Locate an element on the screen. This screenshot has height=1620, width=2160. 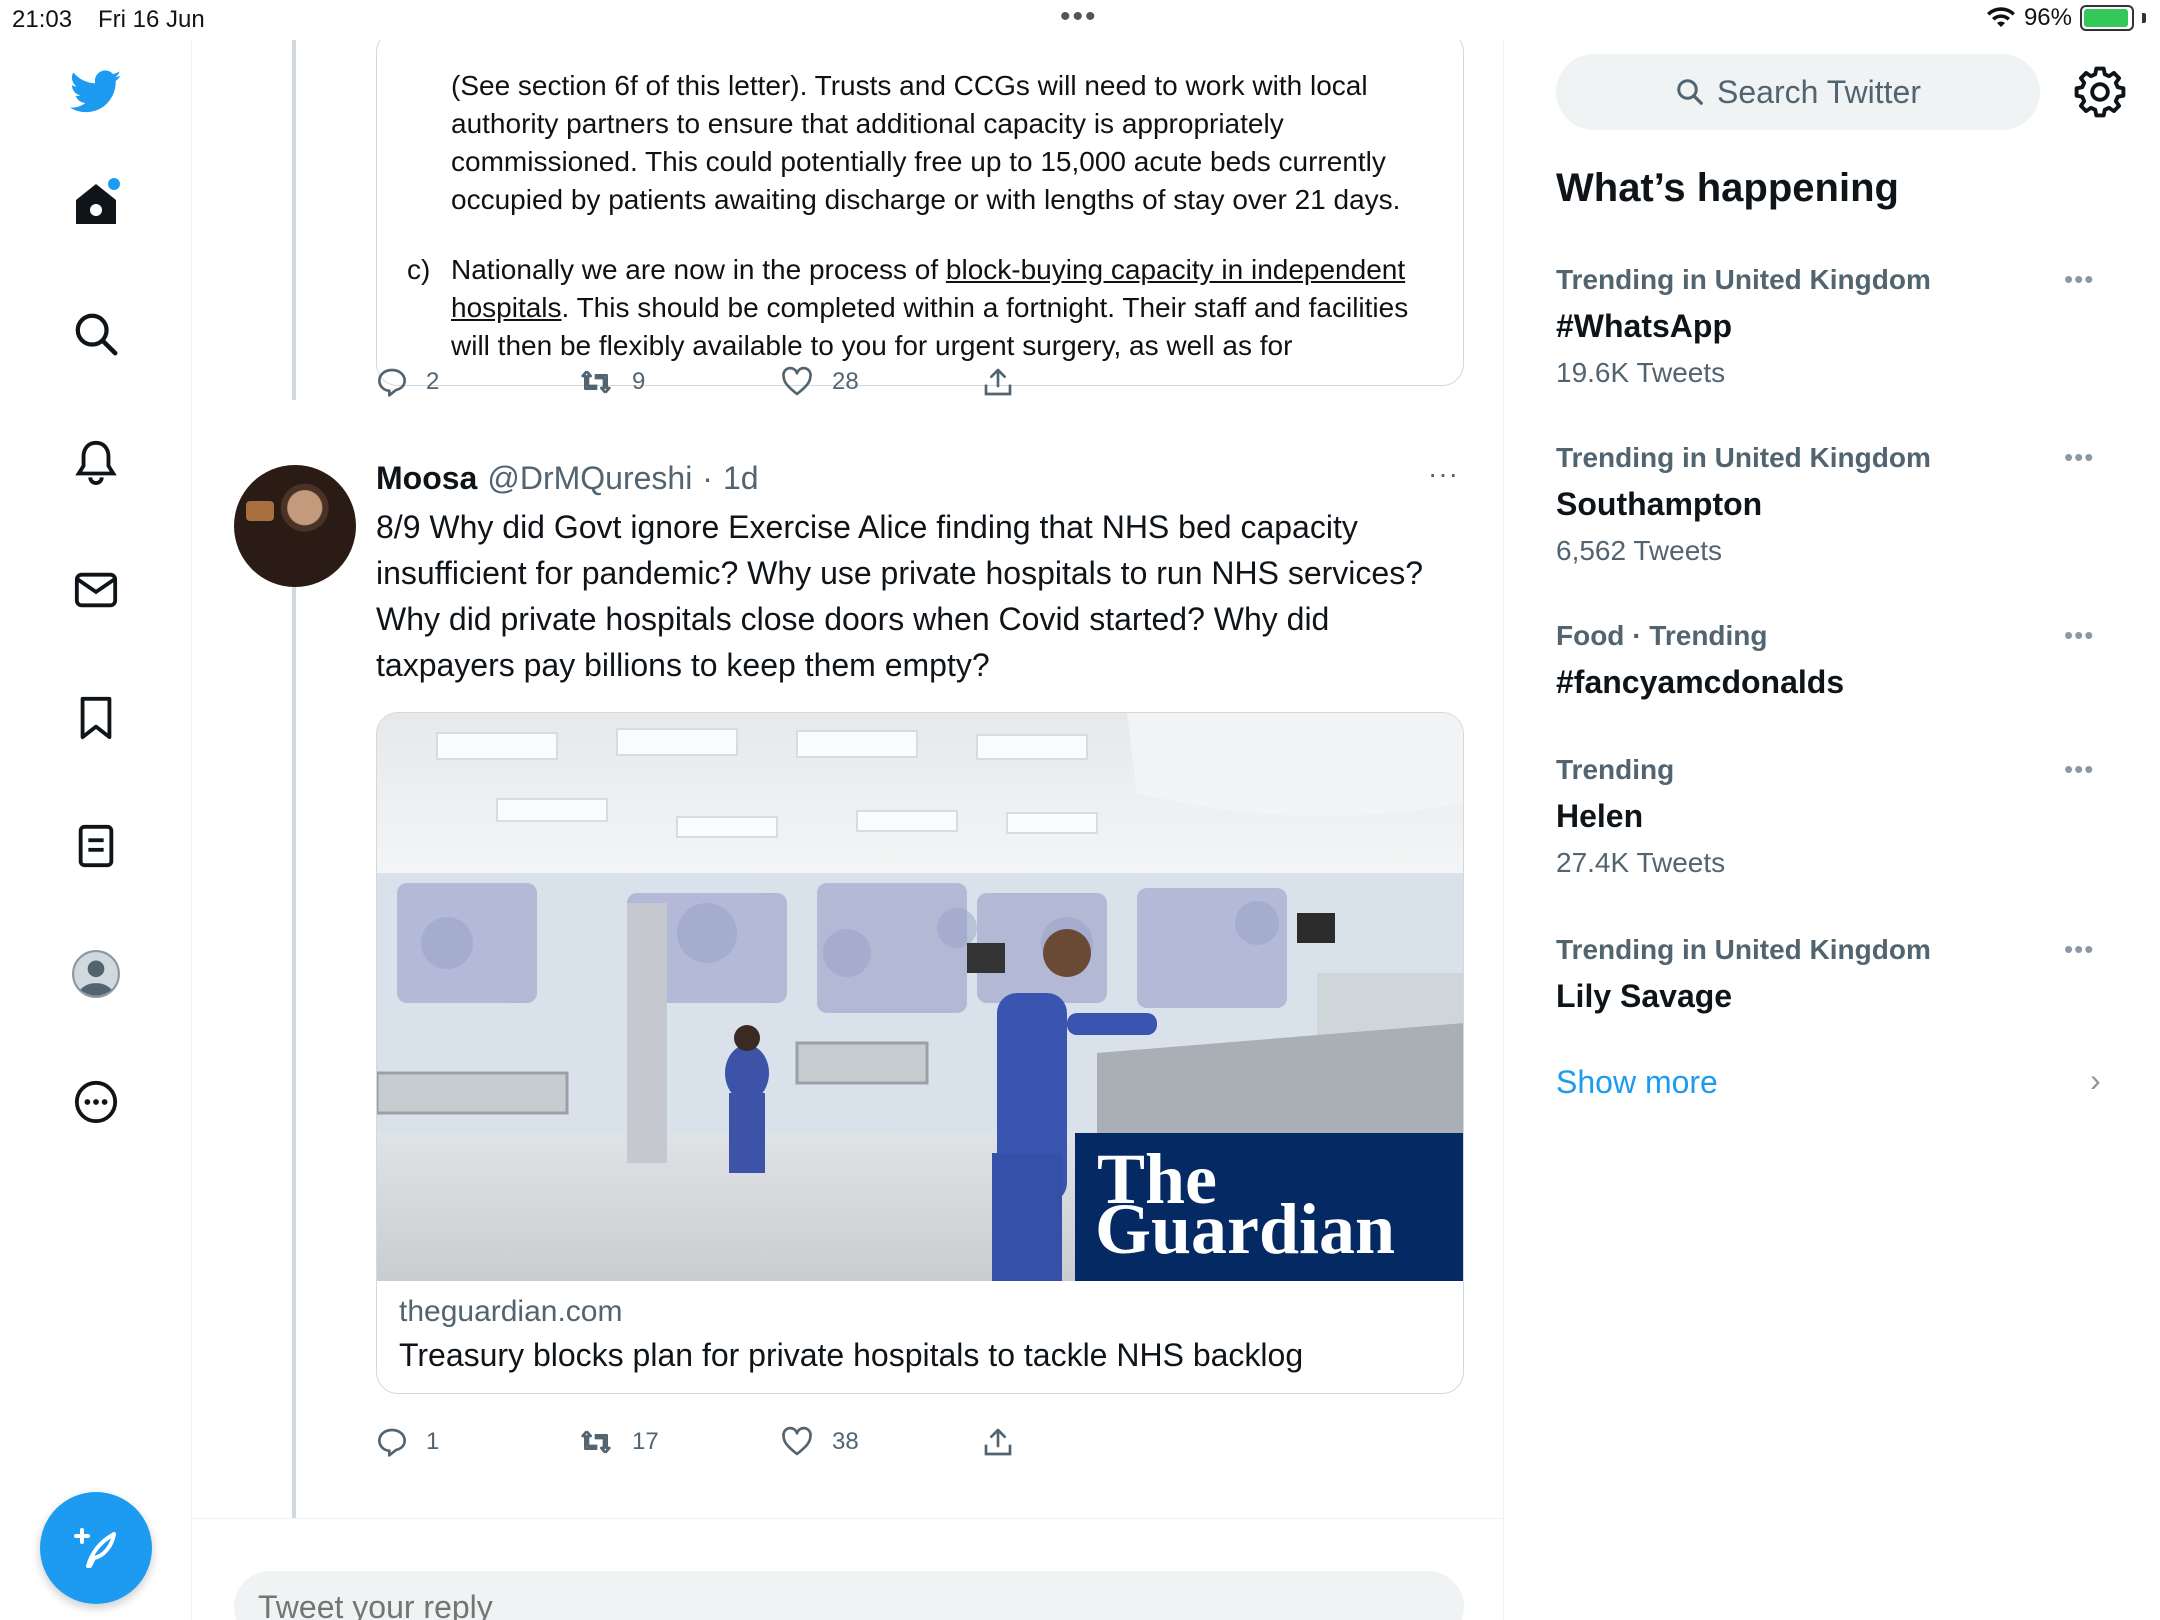
reply-button: 1 is located at coordinates (477, 1442).